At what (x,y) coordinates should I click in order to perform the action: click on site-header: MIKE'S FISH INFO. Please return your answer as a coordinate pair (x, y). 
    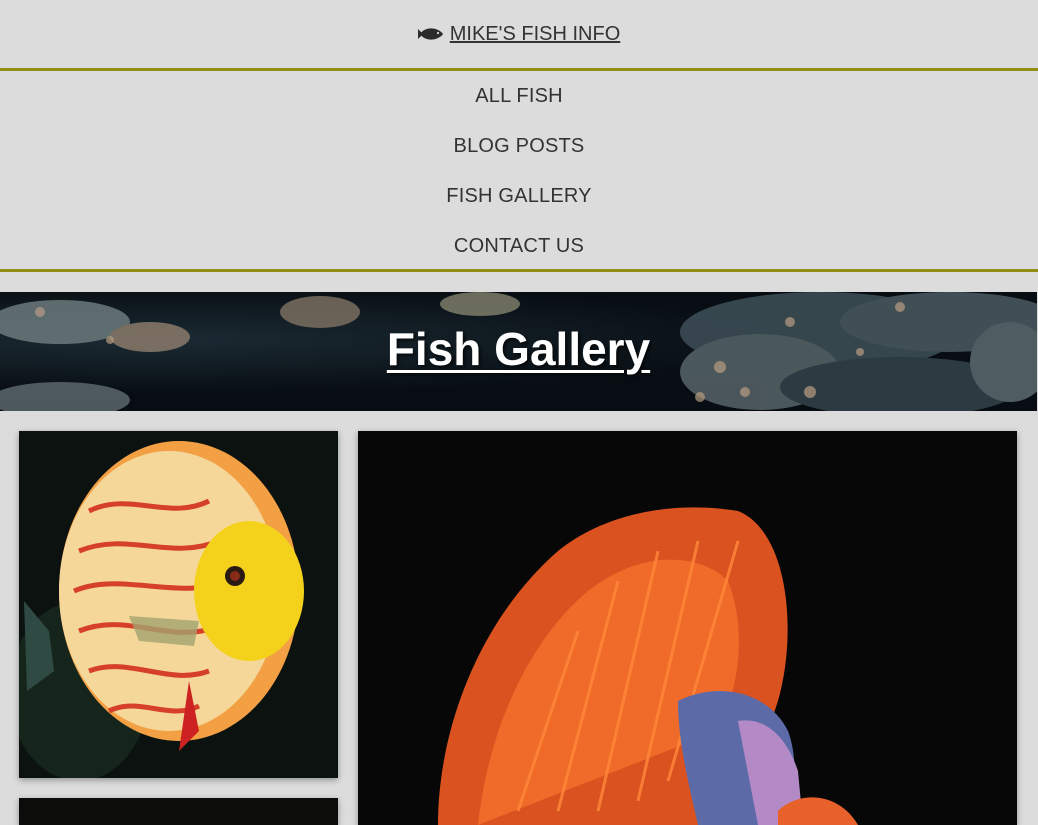
    Looking at the image, I should click on (519, 34).